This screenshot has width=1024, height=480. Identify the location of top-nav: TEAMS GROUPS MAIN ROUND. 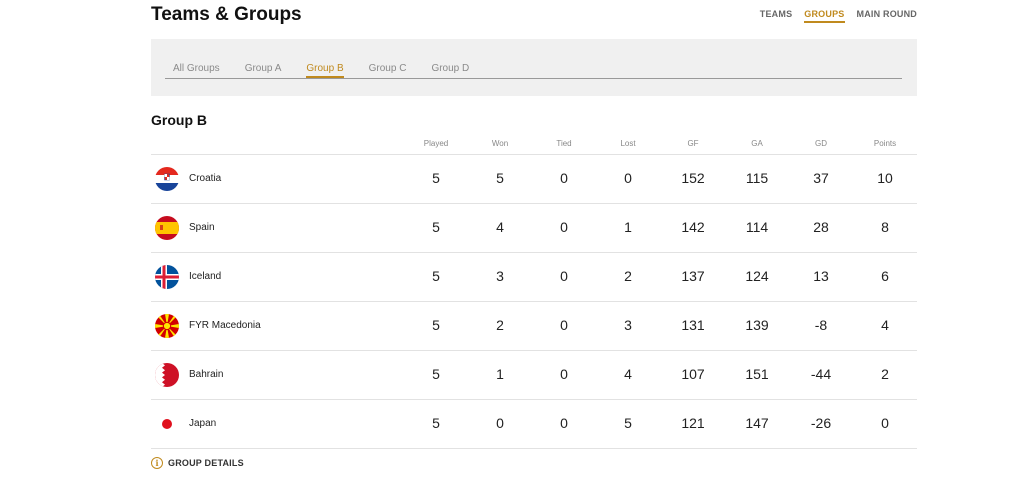
(838, 16).